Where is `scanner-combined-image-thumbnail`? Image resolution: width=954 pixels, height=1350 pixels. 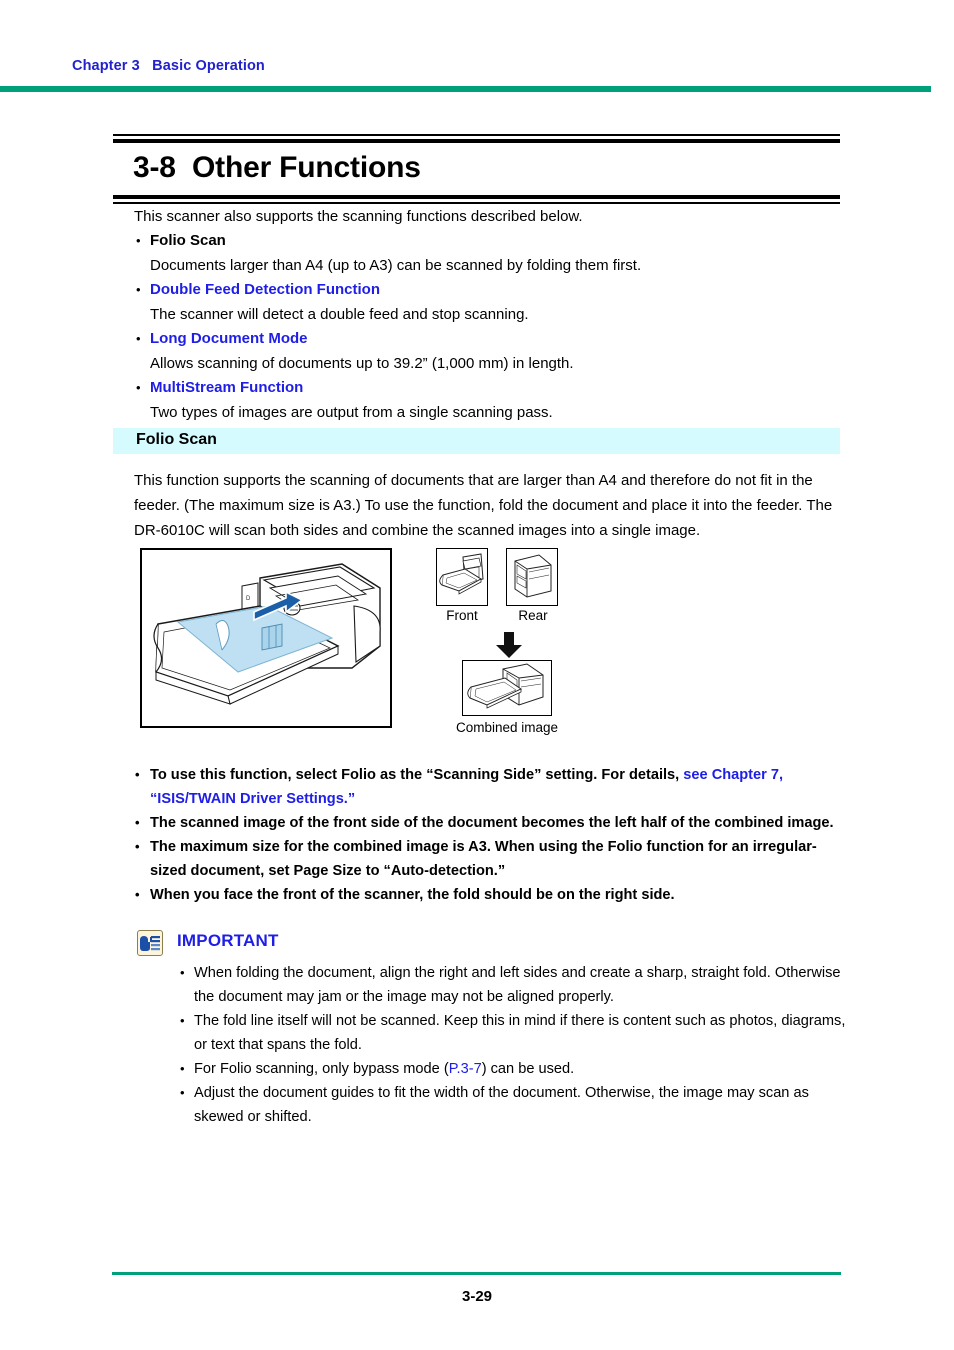 scanner-combined-image-thumbnail is located at coordinates (507, 688).